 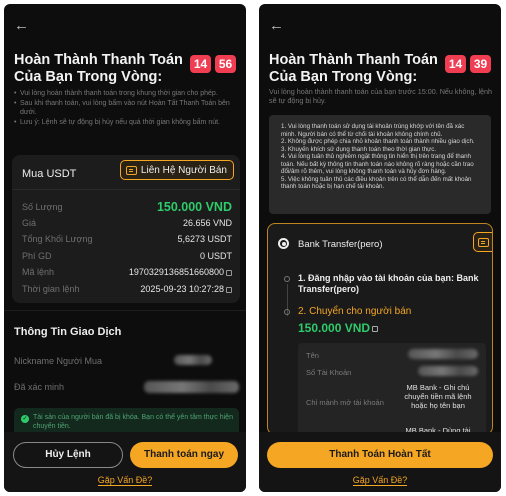 What do you see at coordinates (283, 243) in the screenshot?
I see `method-radio` at bounding box center [283, 243].